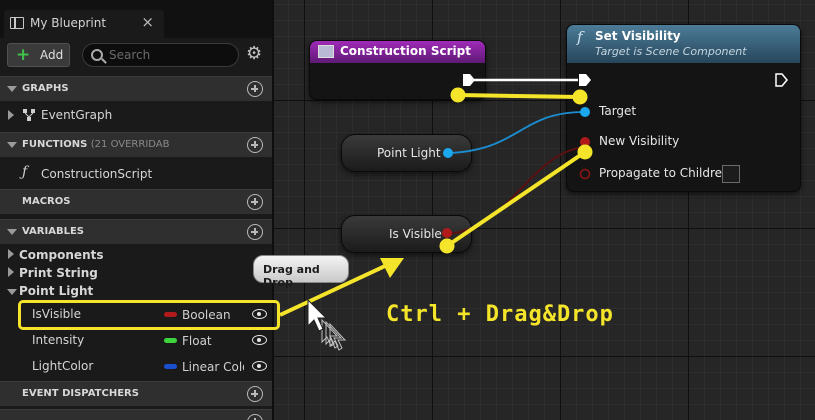 The width and height of the screenshot is (815, 420). I want to click on category-label: Point Light, so click(56, 291).